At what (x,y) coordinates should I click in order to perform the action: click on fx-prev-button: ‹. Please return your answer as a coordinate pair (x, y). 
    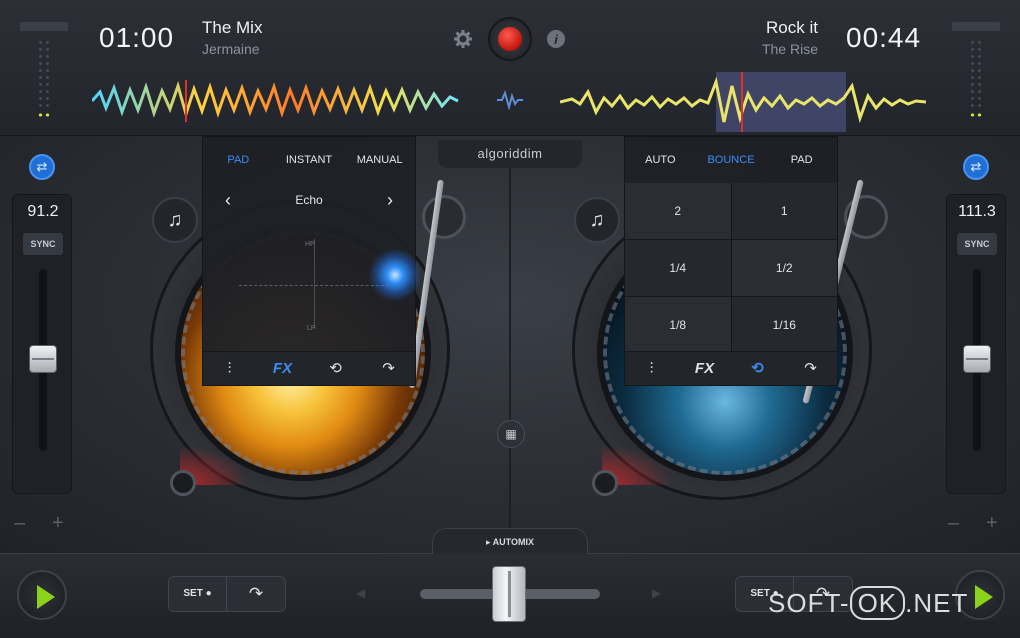
    Looking at the image, I should click on (228, 200).